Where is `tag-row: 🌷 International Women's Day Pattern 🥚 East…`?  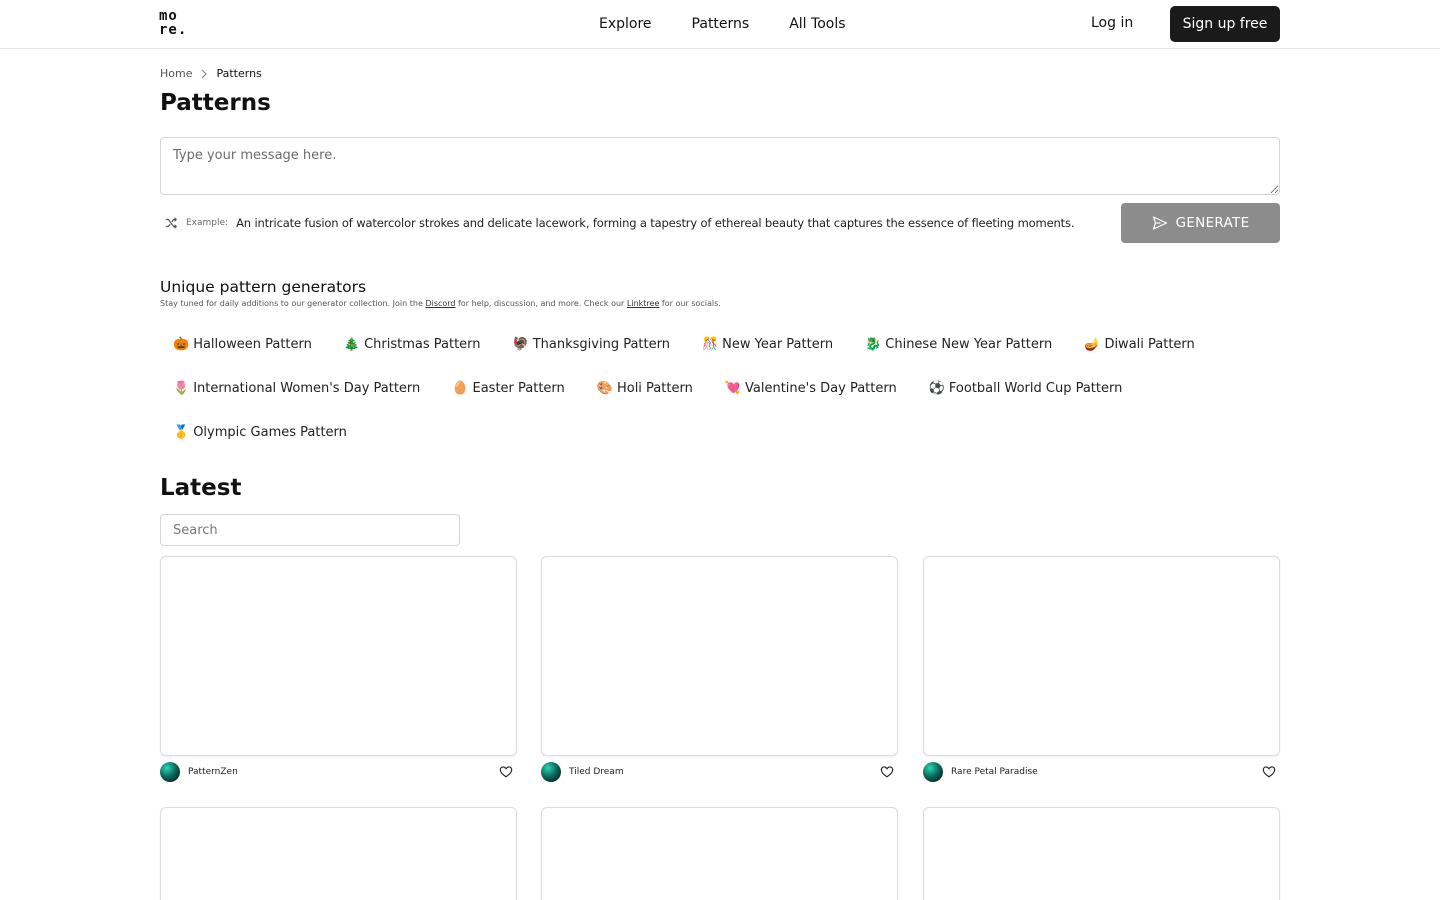
tag-row: 🌷 International Women's Day Pattern 🥚 East… is located at coordinates (720, 388).